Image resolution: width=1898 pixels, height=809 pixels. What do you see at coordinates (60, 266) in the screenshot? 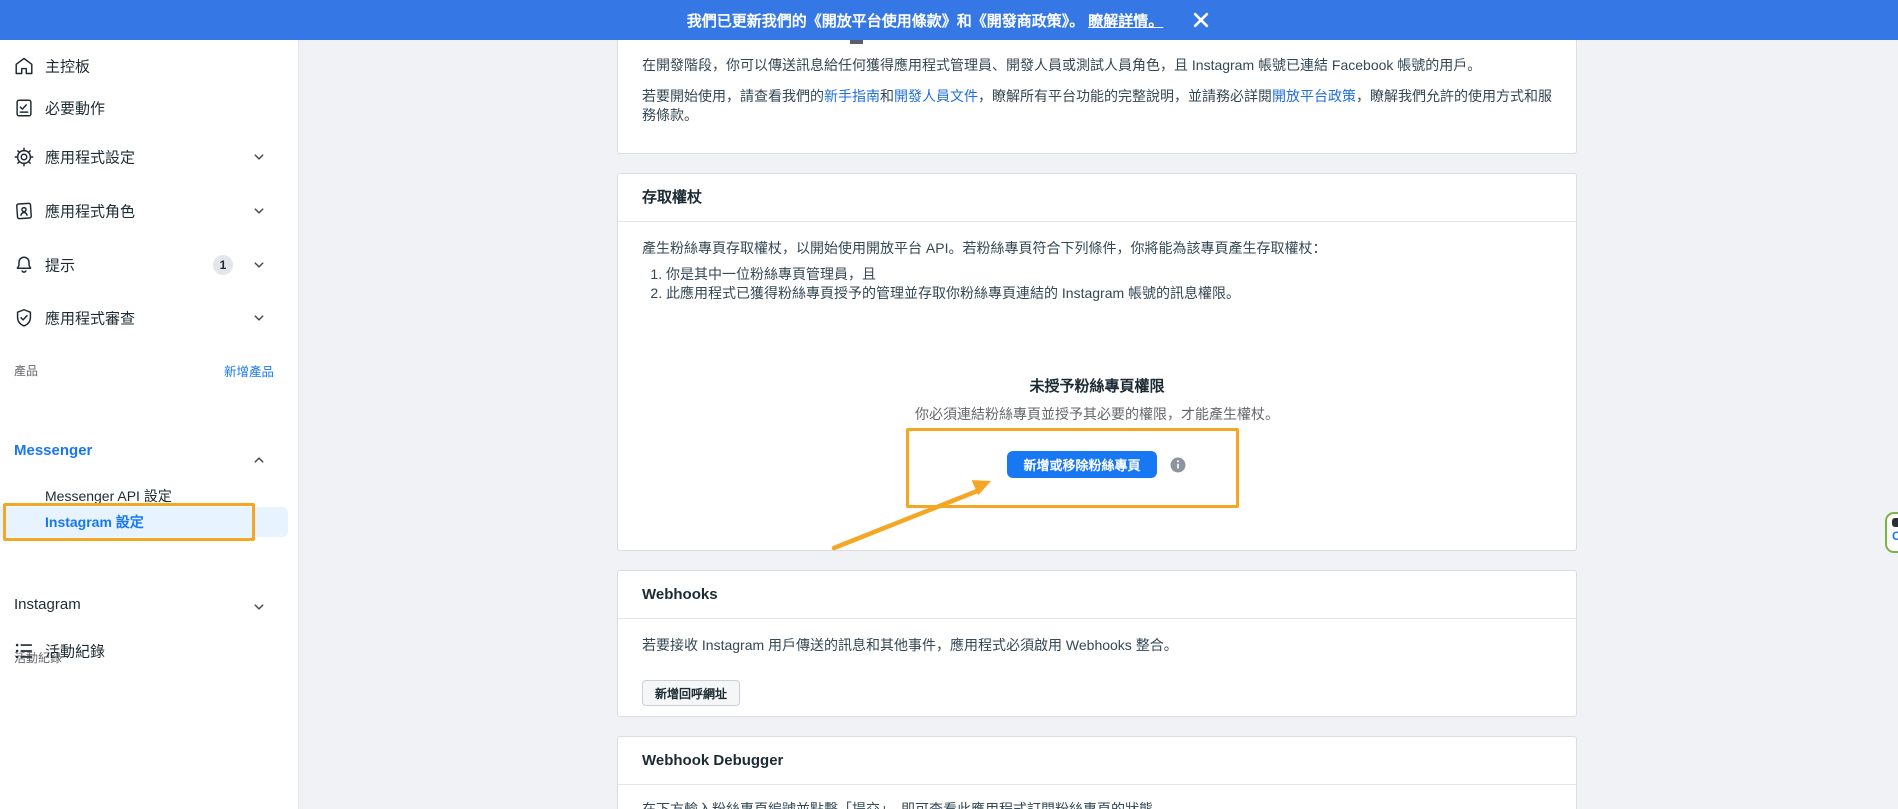
I see `sidebar-item-label: 提示` at bounding box center [60, 266].